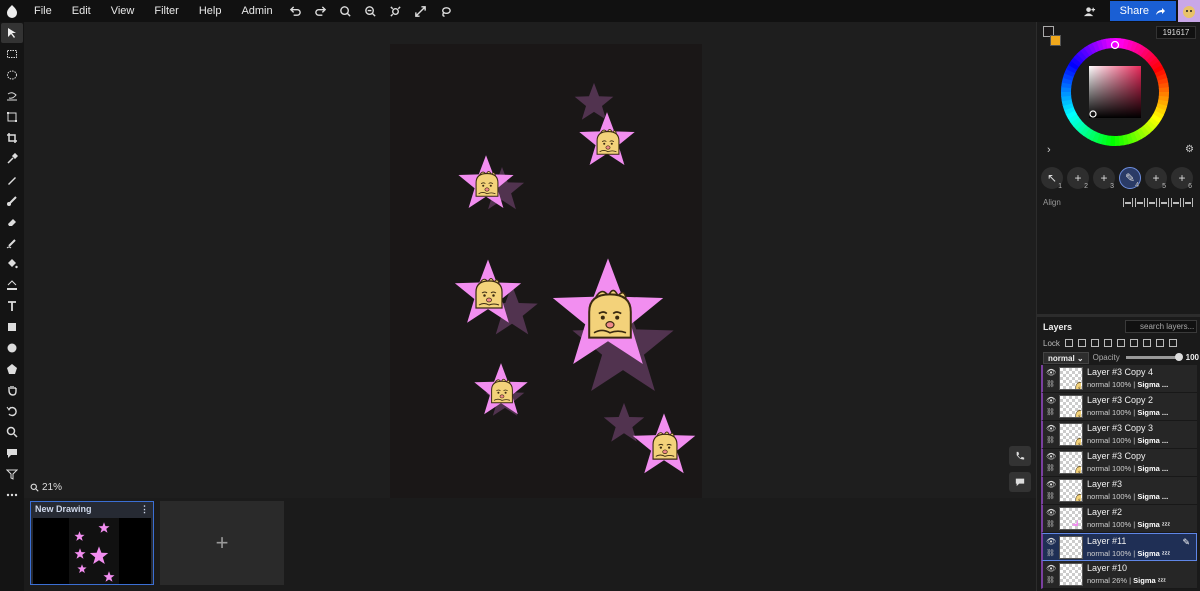  I want to click on avatar, so click(1189, 11).